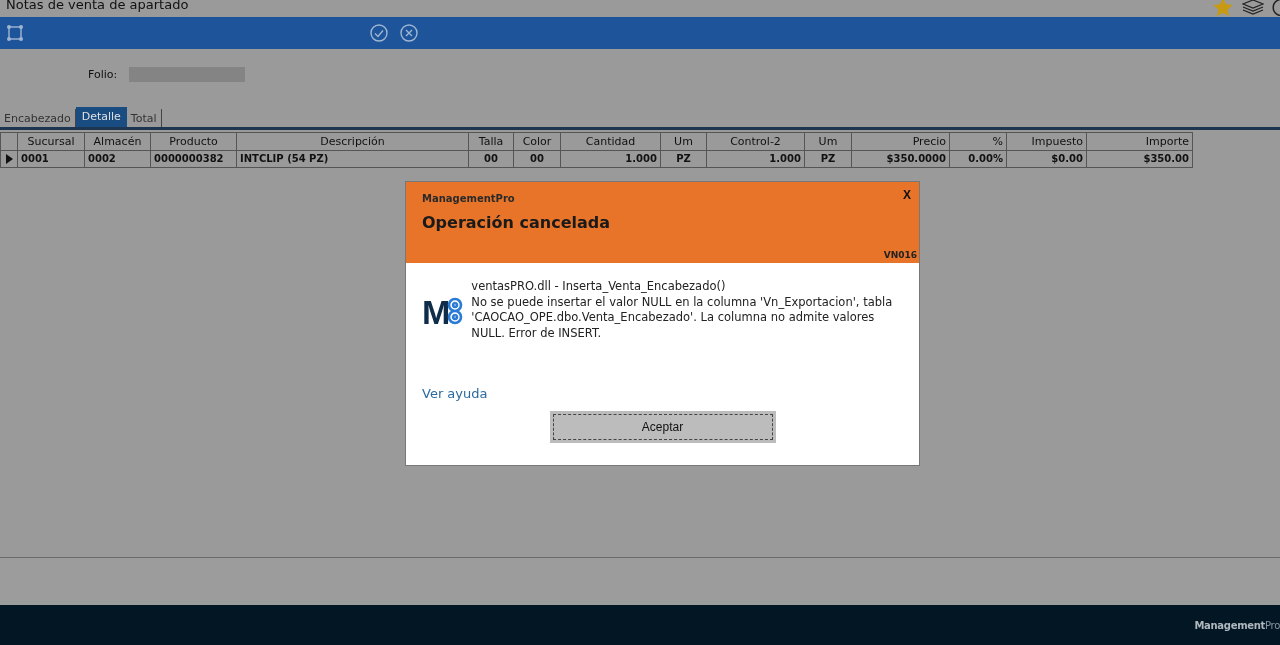 The width and height of the screenshot is (1280, 645). What do you see at coordinates (101, 117) in the screenshot?
I see `tab: Detalle` at bounding box center [101, 117].